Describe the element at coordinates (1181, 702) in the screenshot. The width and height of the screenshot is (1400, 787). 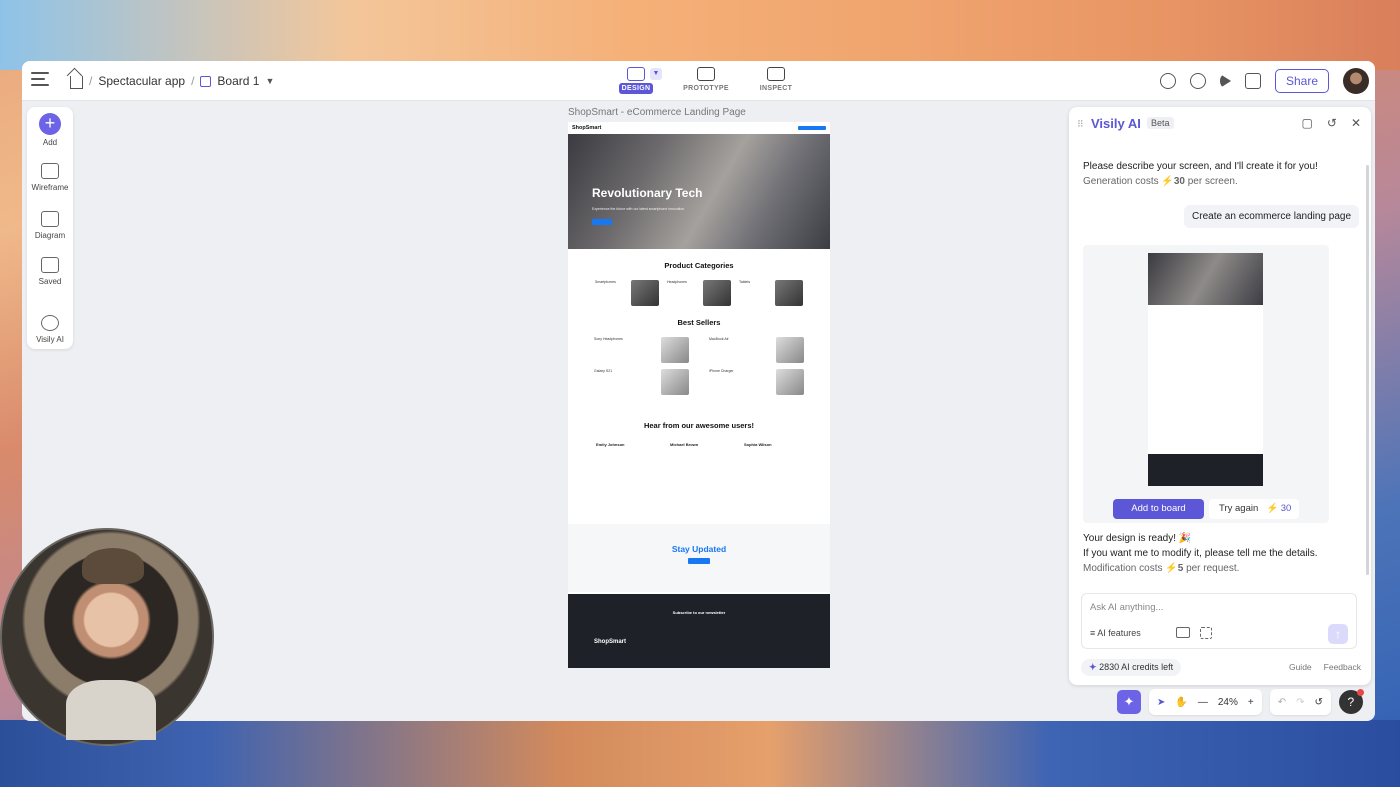
I see `hand-icon: ✋` at that location.